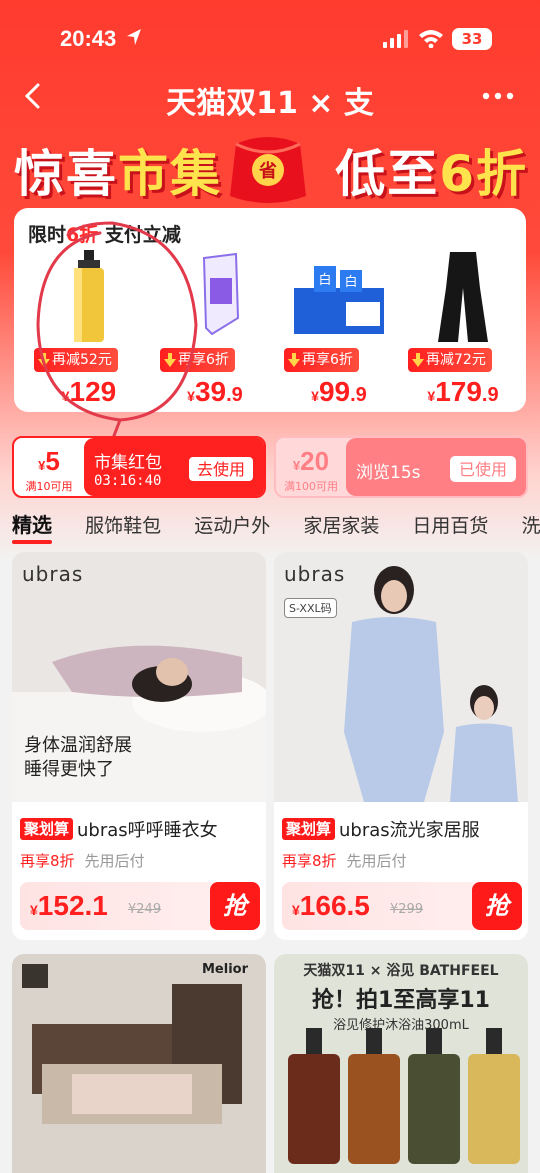 The height and width of the screenshot is (1173, 540). I want to click on tab-outdoor: 运动户外, so click(232, 526).